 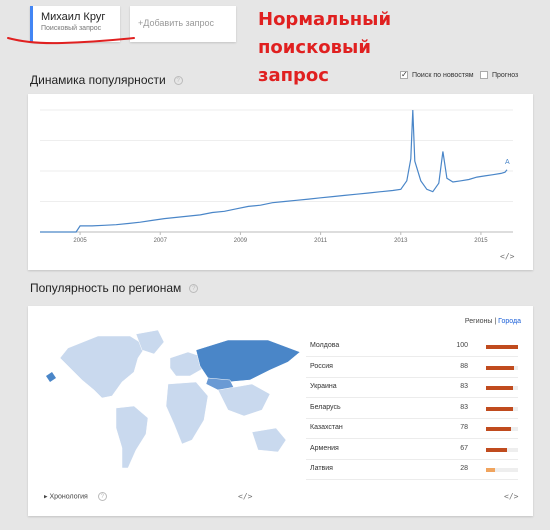 I want to click on region-title-text: Популярность по регионам, so click(x=106, y=288).